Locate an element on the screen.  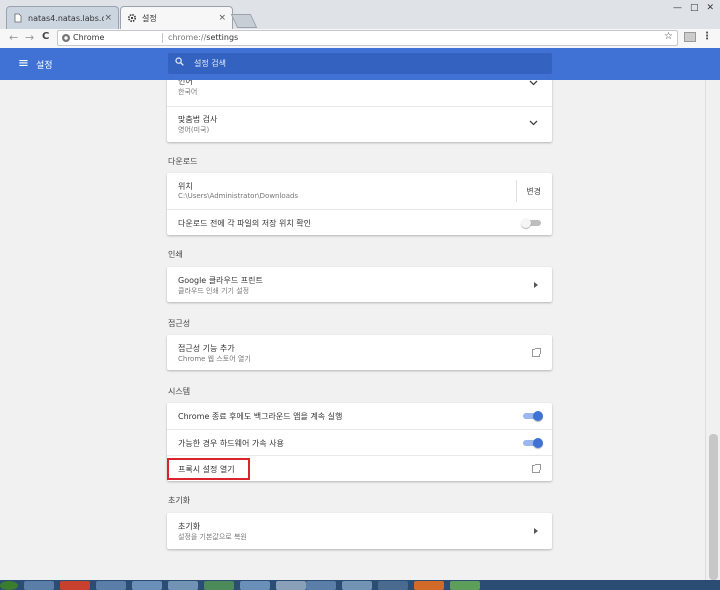
maximize-button: □ is located at coordinates (694, 8).